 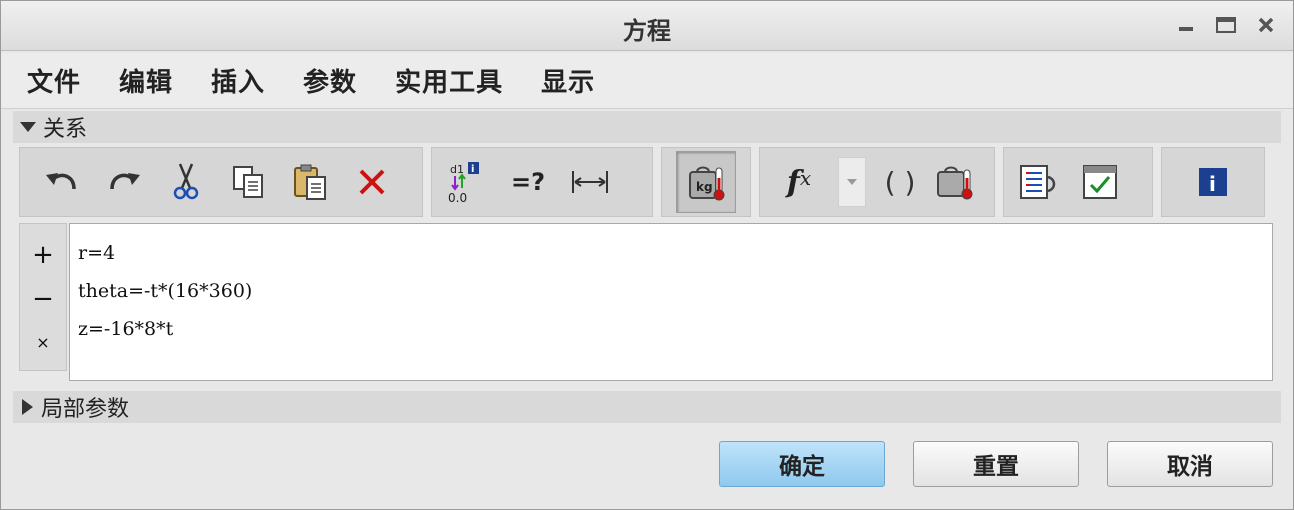 I want to click on ok-button: 确定, so click(x=802, y=464).